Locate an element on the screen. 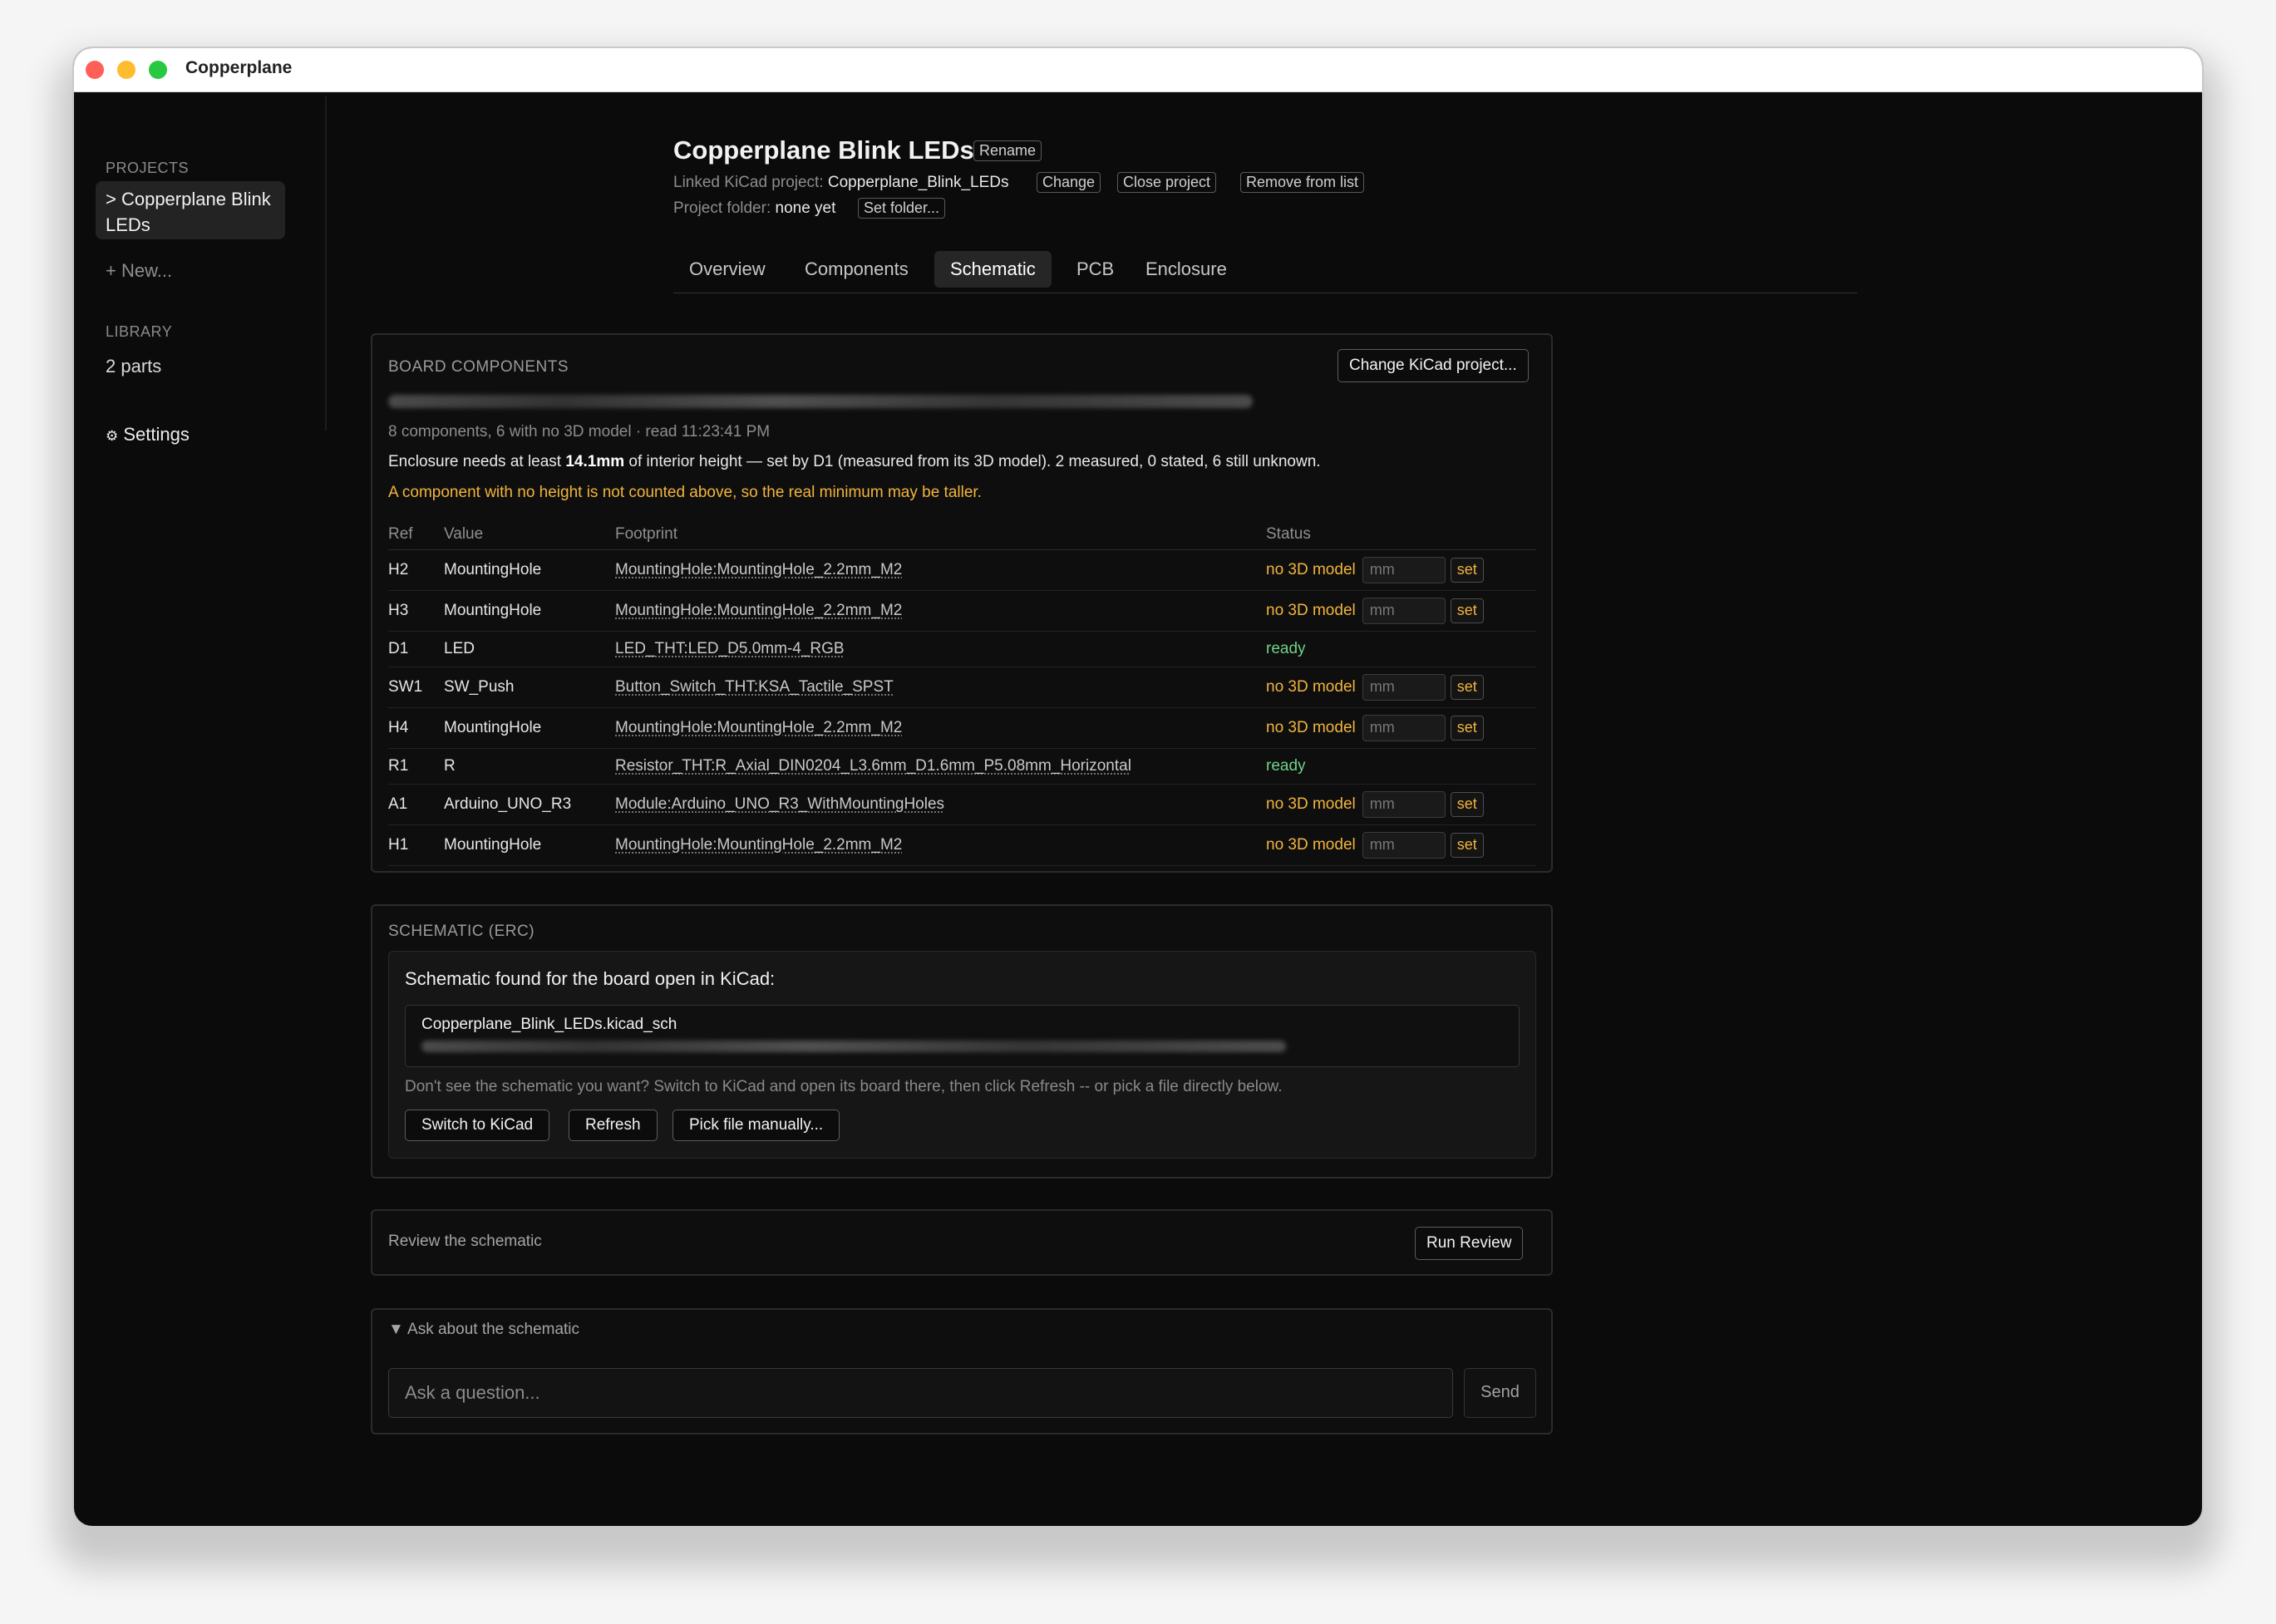  footprint-link: LED_THT:LED_D5.0mm-4_RGB is located at coordinates (730, 648).